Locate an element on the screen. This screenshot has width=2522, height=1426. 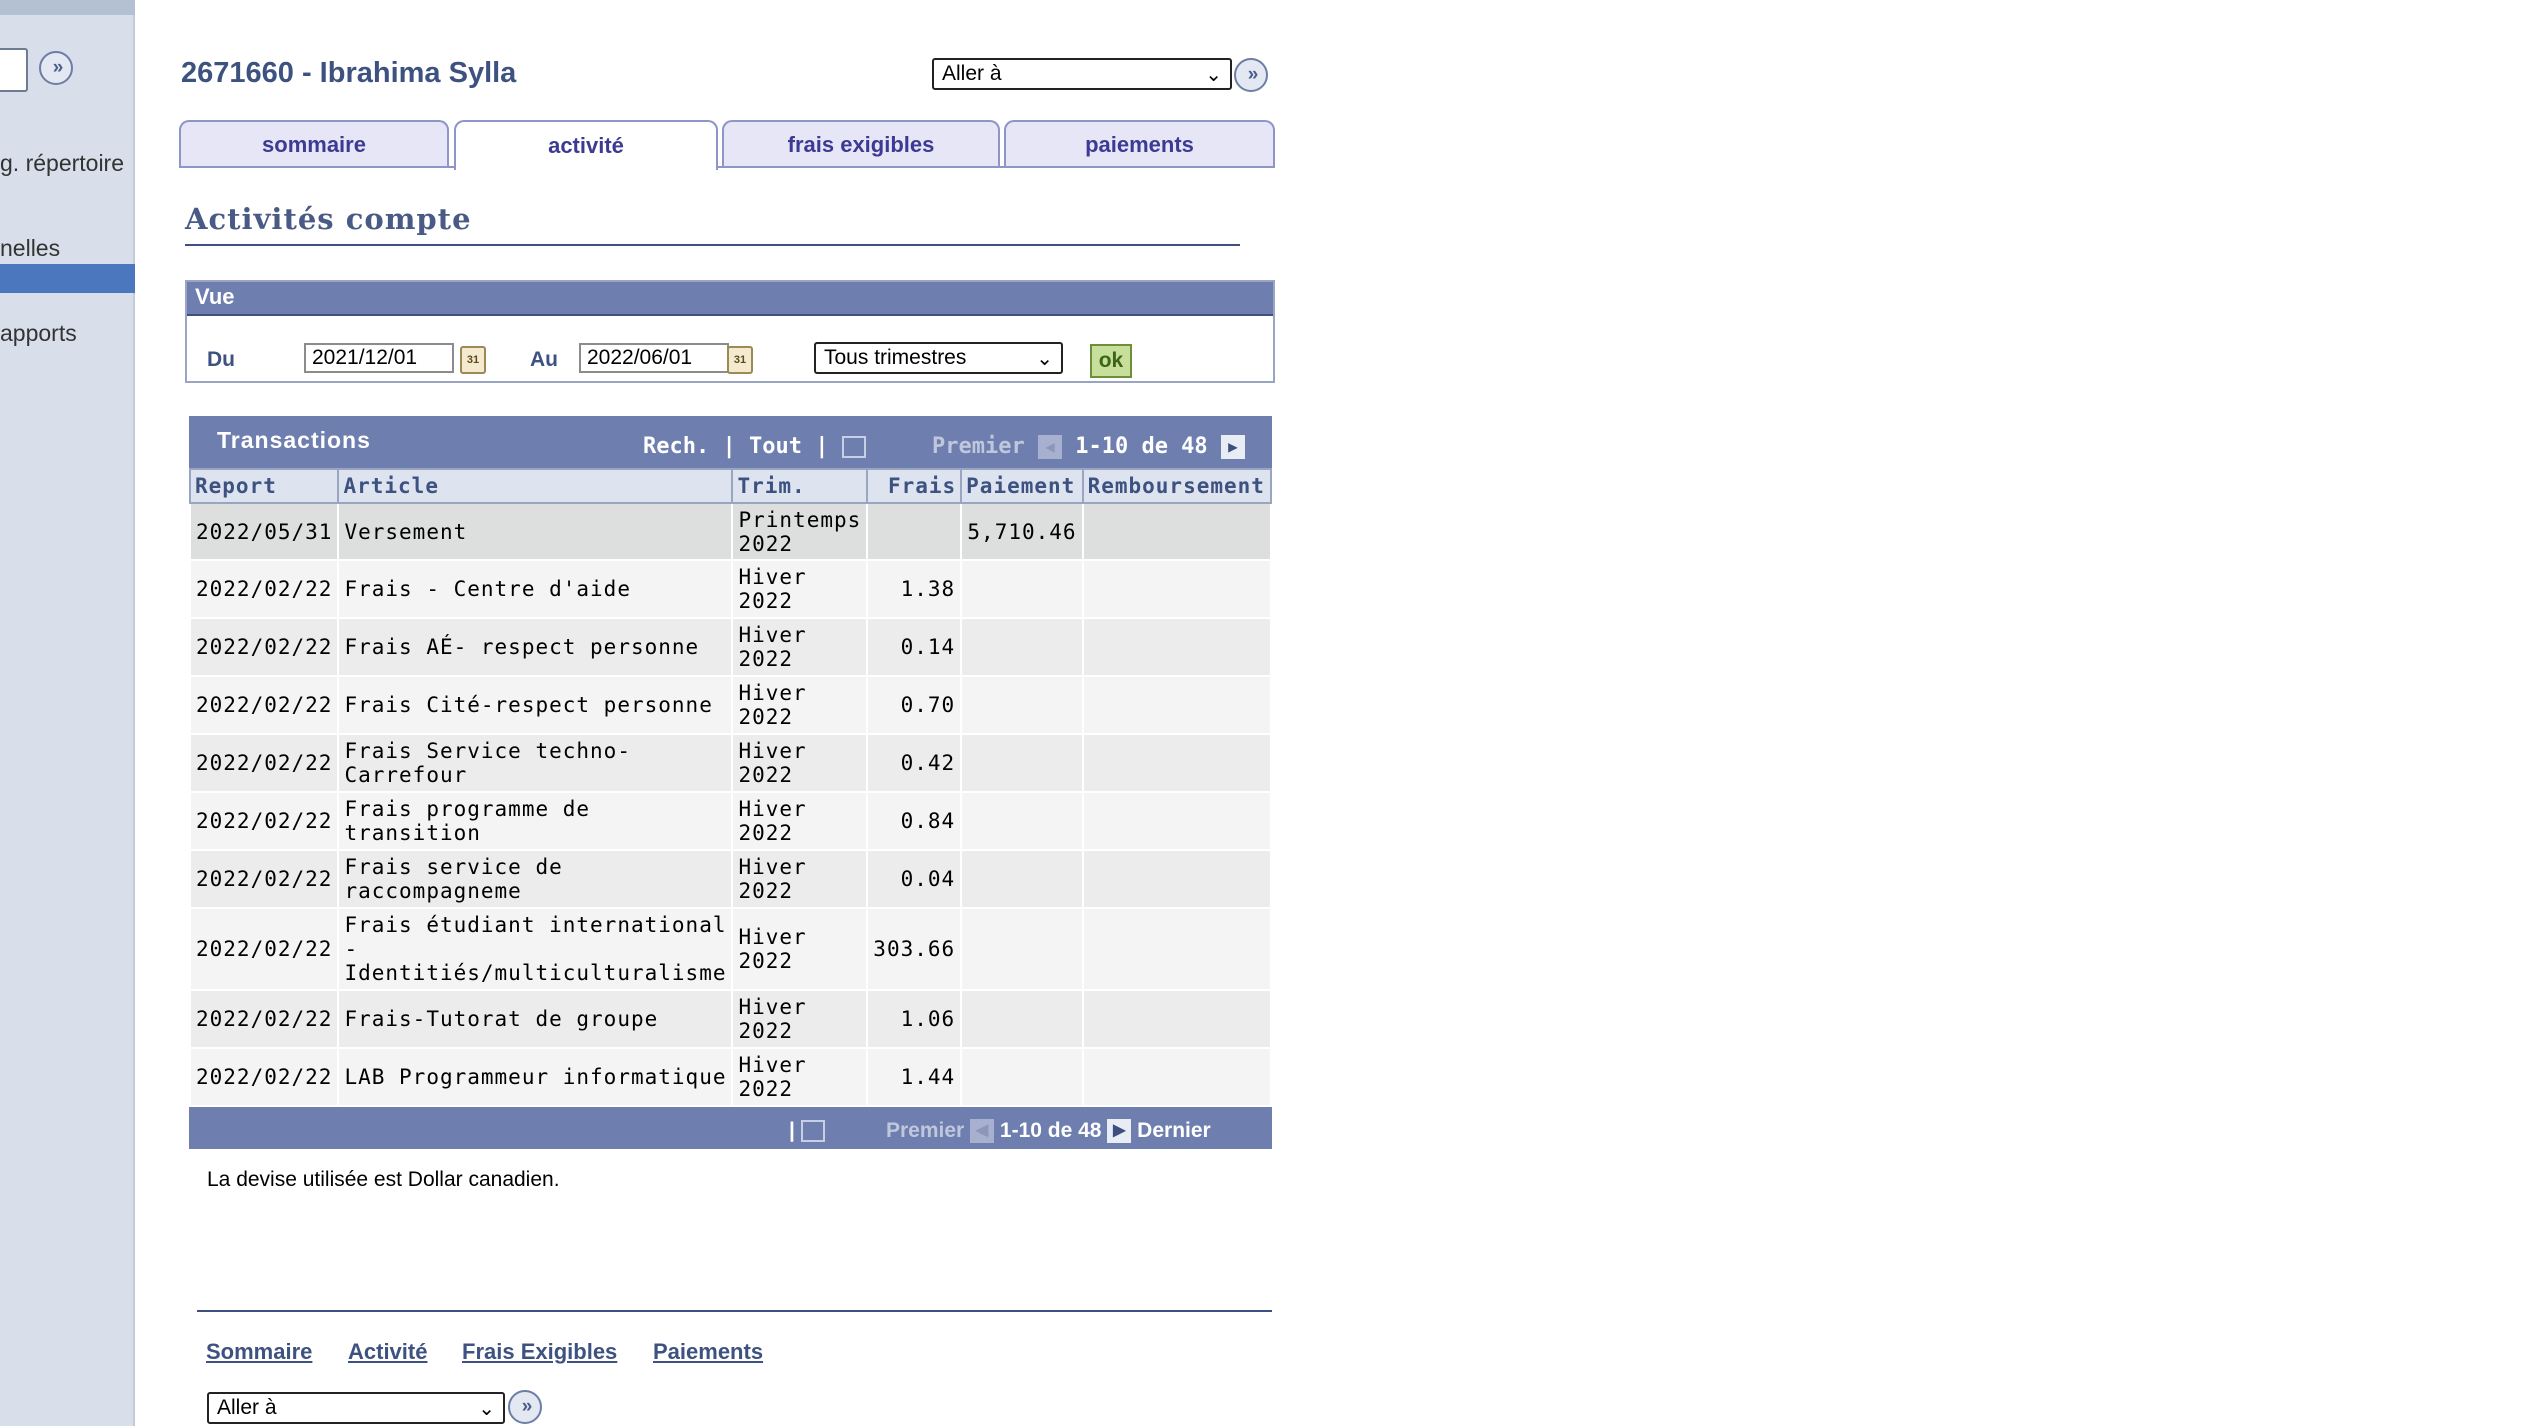
sidebar-search-input is located at coordinates (14, 70).